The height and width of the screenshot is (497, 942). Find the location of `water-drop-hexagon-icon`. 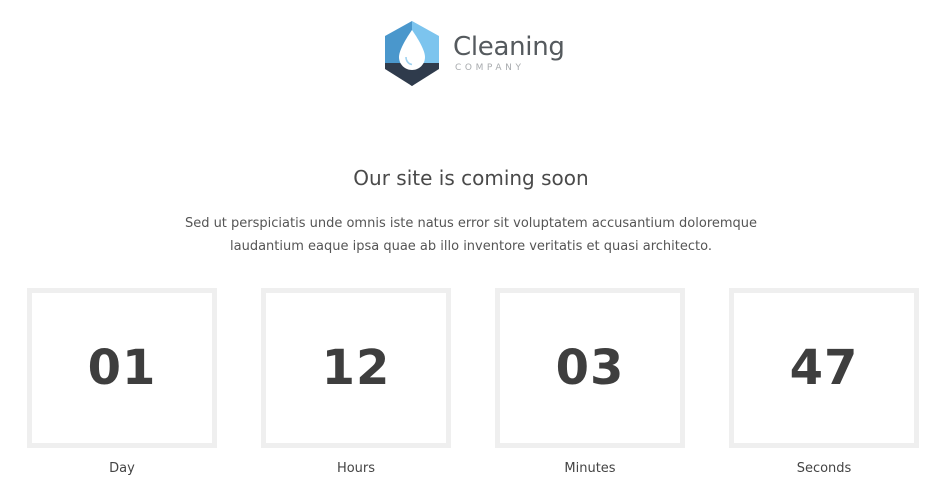

water-drop-hexagon-icon is located at coordinates (412, 53).